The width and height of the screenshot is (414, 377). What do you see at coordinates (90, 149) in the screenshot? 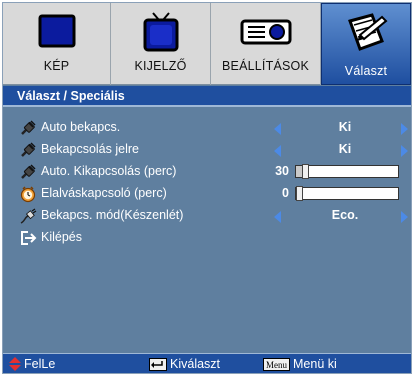
I see `menu-item-label: Bekapcsolás jelre` at bounding box center [90, 149].